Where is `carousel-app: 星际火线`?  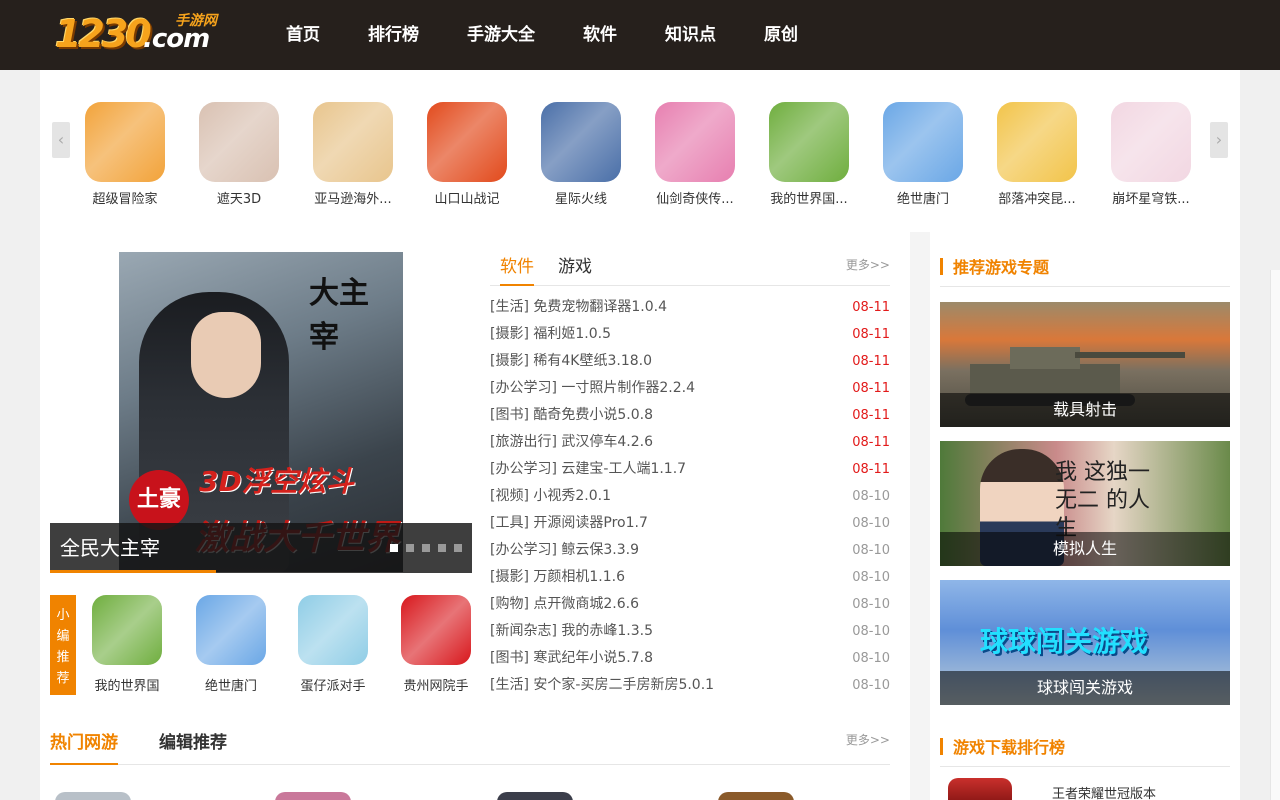
carousel-app: 星际火线 is located at coordinates (581, 154).